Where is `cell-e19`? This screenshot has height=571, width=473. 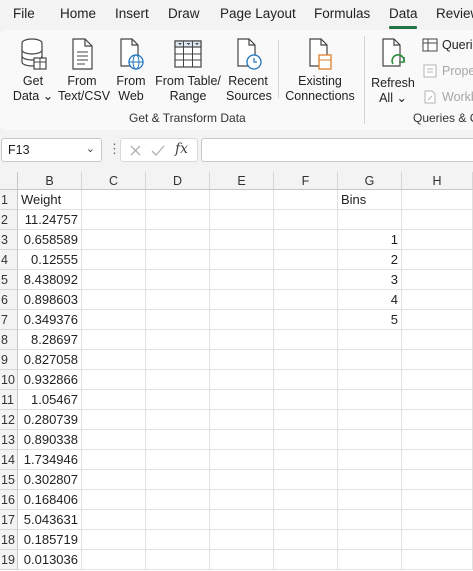
cell-e19 is located at coordinates (242, 560).